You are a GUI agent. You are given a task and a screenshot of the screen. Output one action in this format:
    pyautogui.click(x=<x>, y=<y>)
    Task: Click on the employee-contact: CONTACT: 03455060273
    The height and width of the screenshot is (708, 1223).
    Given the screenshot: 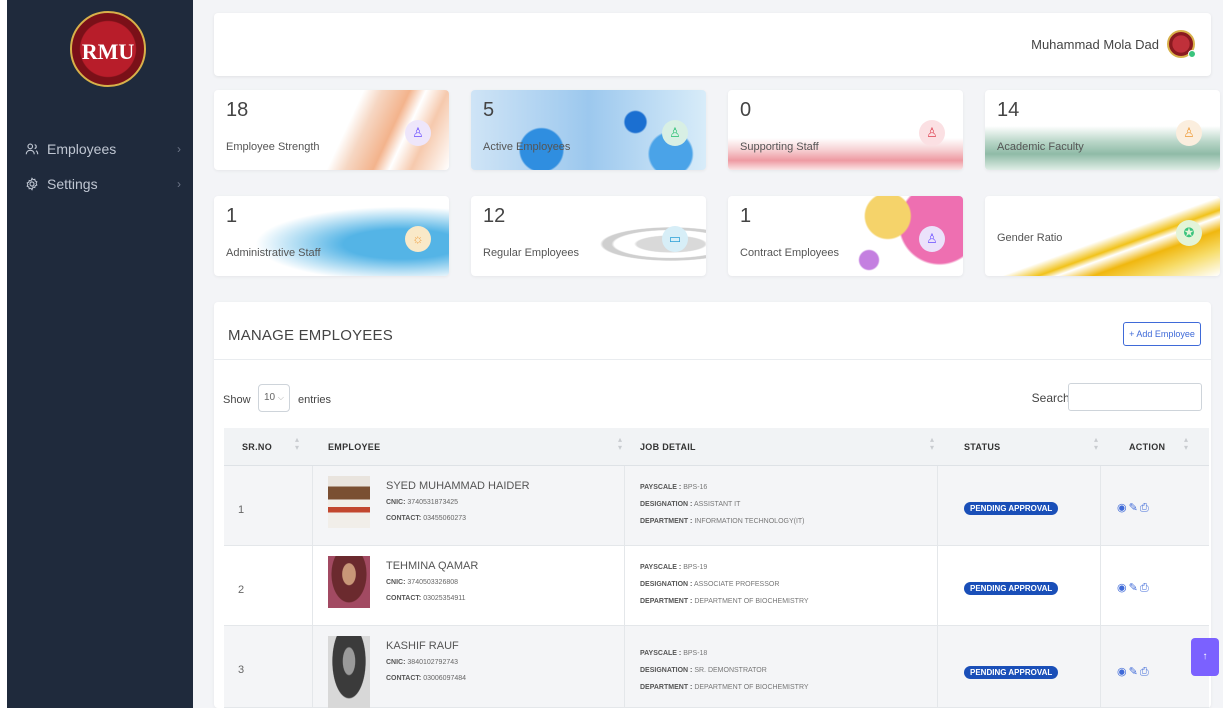 What is the action you would take?
    pyautogui.click(x=426, y=518)
    